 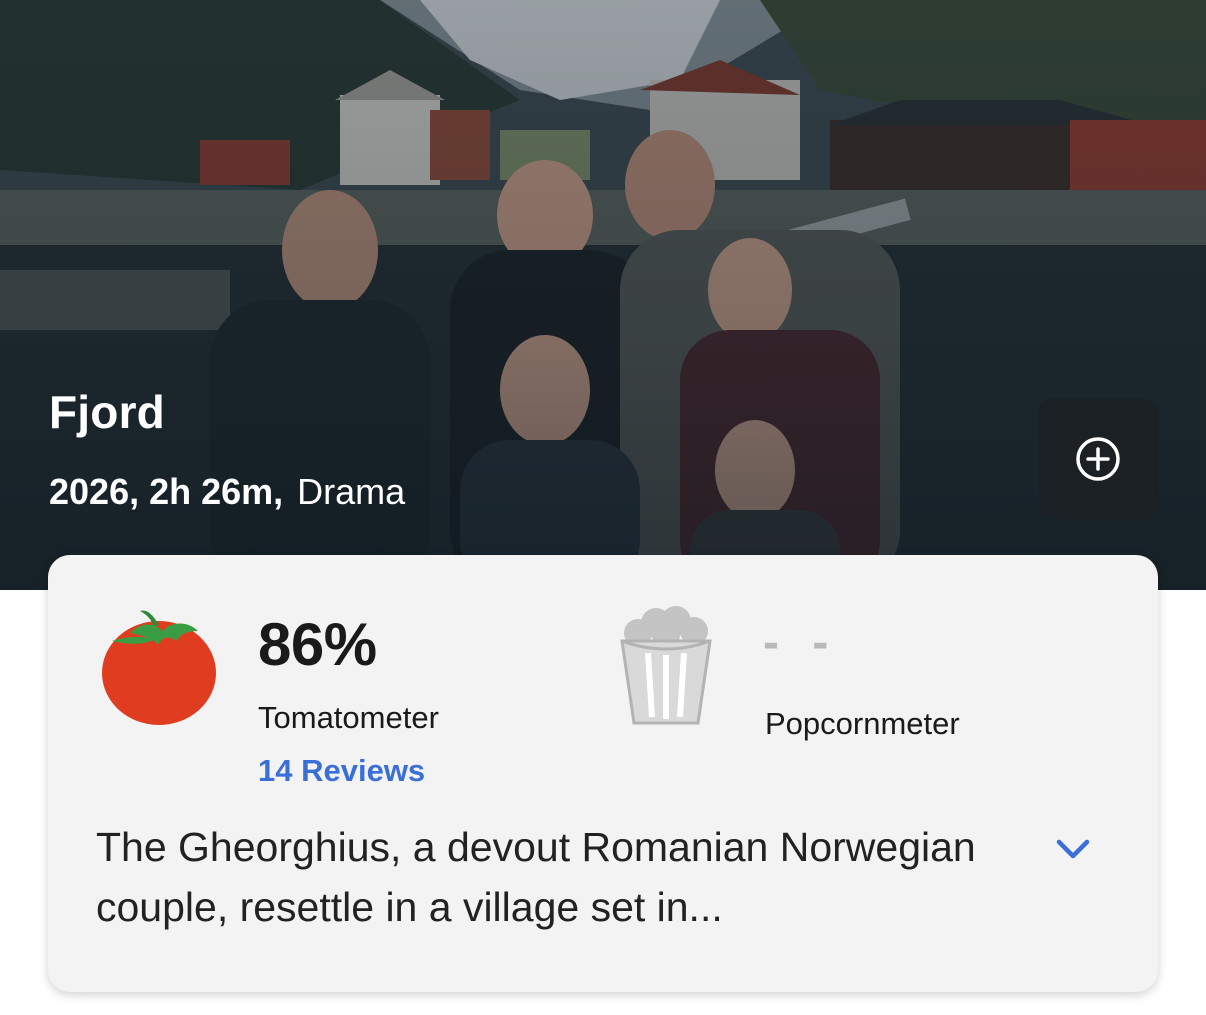 I want to click on tomatometer-score: 86%, so click(x=317, y=644).